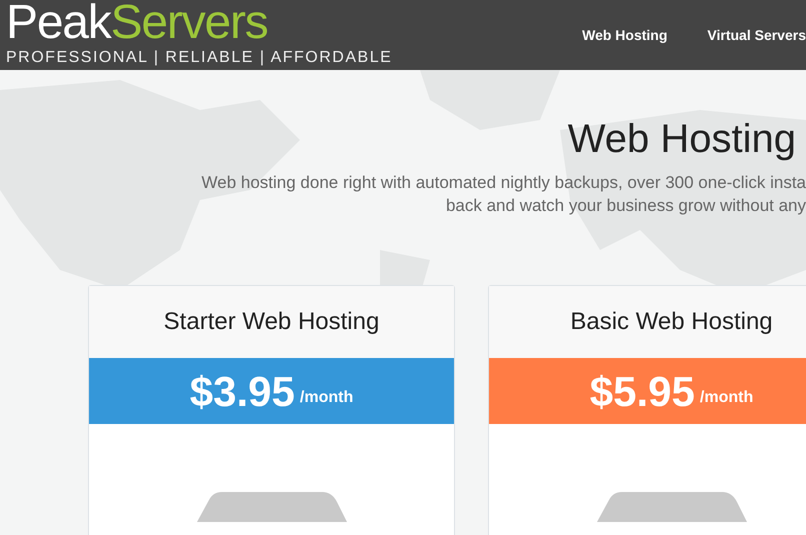 Image resolution: width=806 pixels, height=535 pixels. What do you see at coordinates (504, 194) in the screenshot?
I see `hero-description: Web hosting done right with automated nightly backups, over 300 one-click insta back and watch your business grow without any` at bounding box center [504, 194].